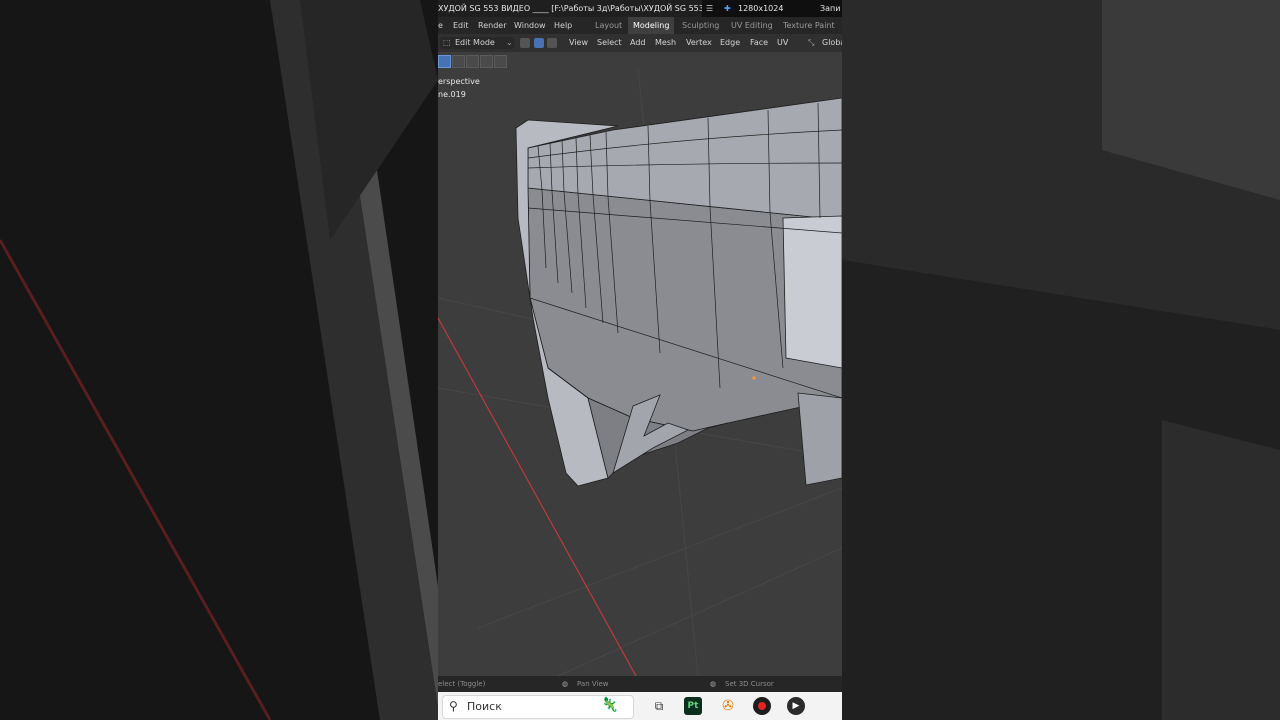 The width and height of the screenshot is (1280, 720). What do you see at coordinates (440, 25) in the screenshot?
I see `menu-file: e` at bounding box center [440, 25].